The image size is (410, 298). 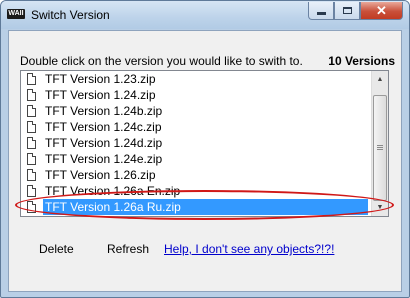 I want to click on list-item-label: TFT Version 1.26.zip, so click(x=100, y=175).